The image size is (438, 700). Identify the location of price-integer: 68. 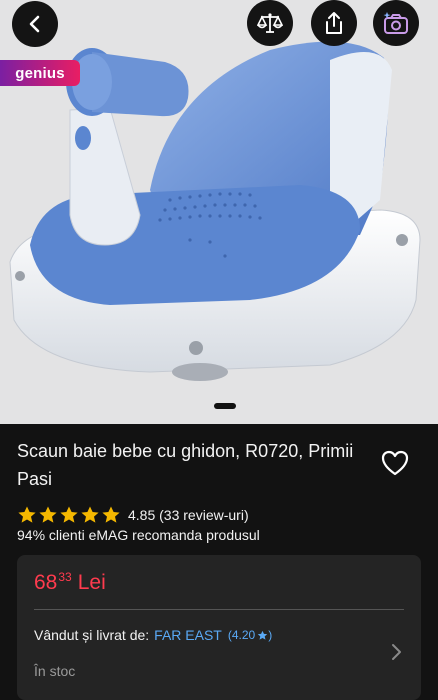
(46, 582).